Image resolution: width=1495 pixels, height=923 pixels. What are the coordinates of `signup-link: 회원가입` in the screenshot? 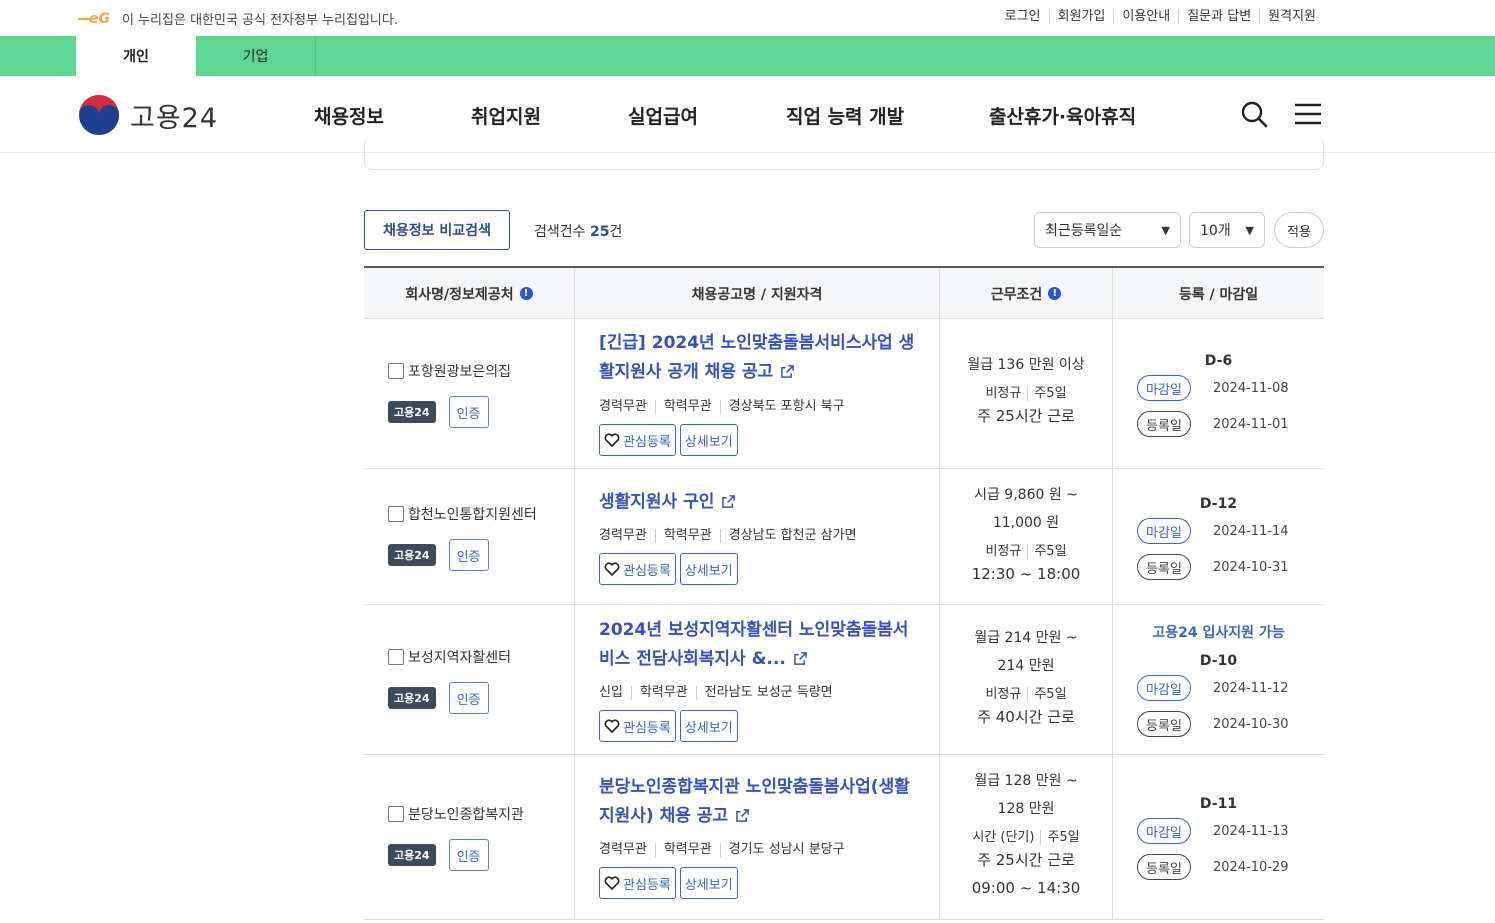 It's located at (1081, 16).